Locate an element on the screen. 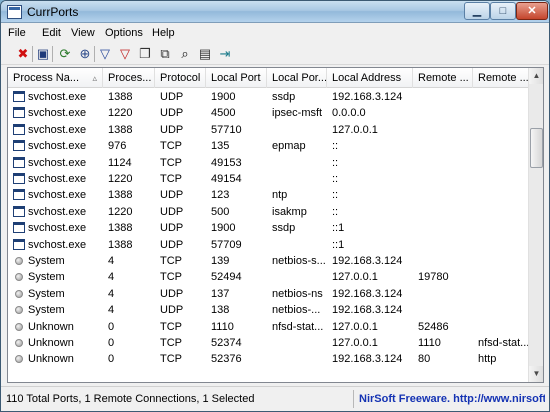 The height and width of the screenshot is (412, 550). process-name: Unknown is located at coordinates (51, 343).